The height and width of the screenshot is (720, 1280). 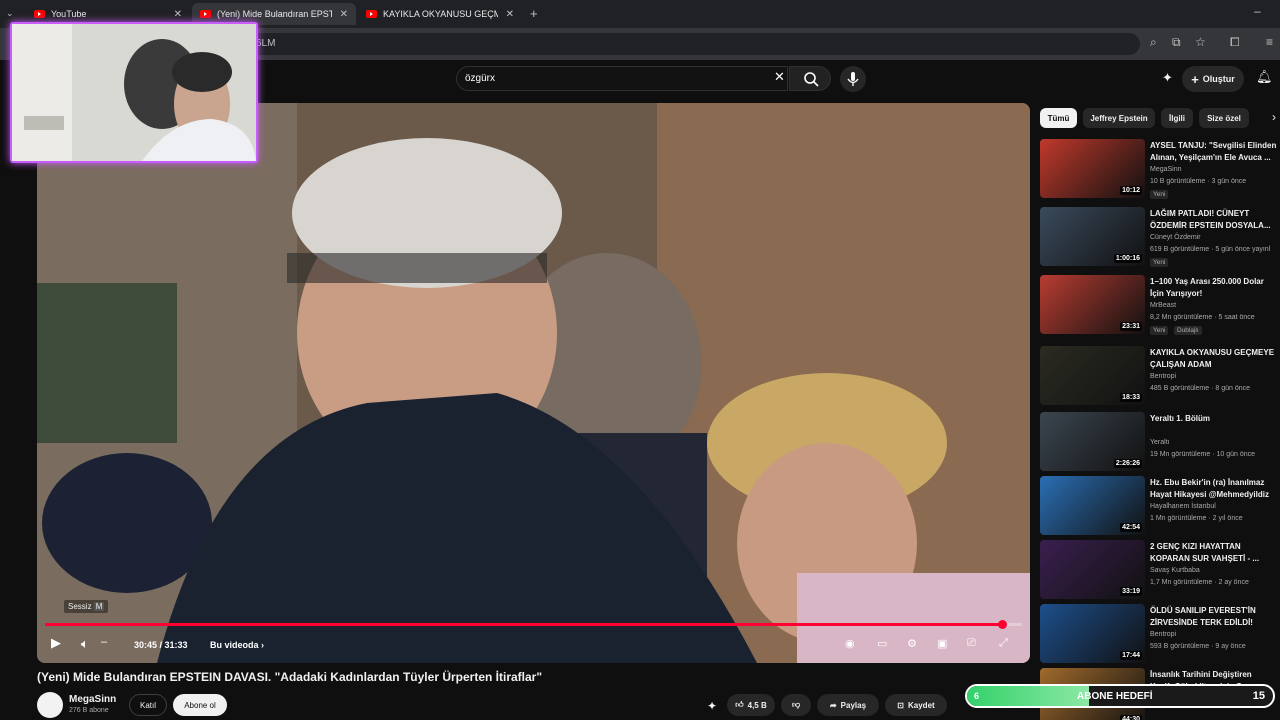 I want to click on extensions-icon: ⧠, so click(x=1235, y=42).